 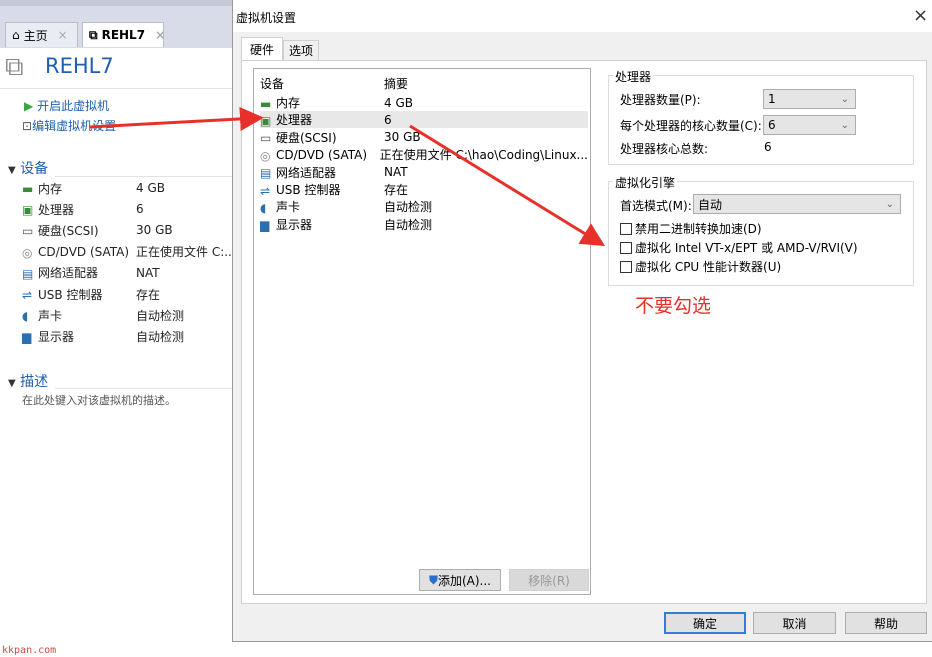 What do you see at coordinates (79, 66) in the screenshot?
I see `vm-title: REHL7` at bounding box center [79, 66].